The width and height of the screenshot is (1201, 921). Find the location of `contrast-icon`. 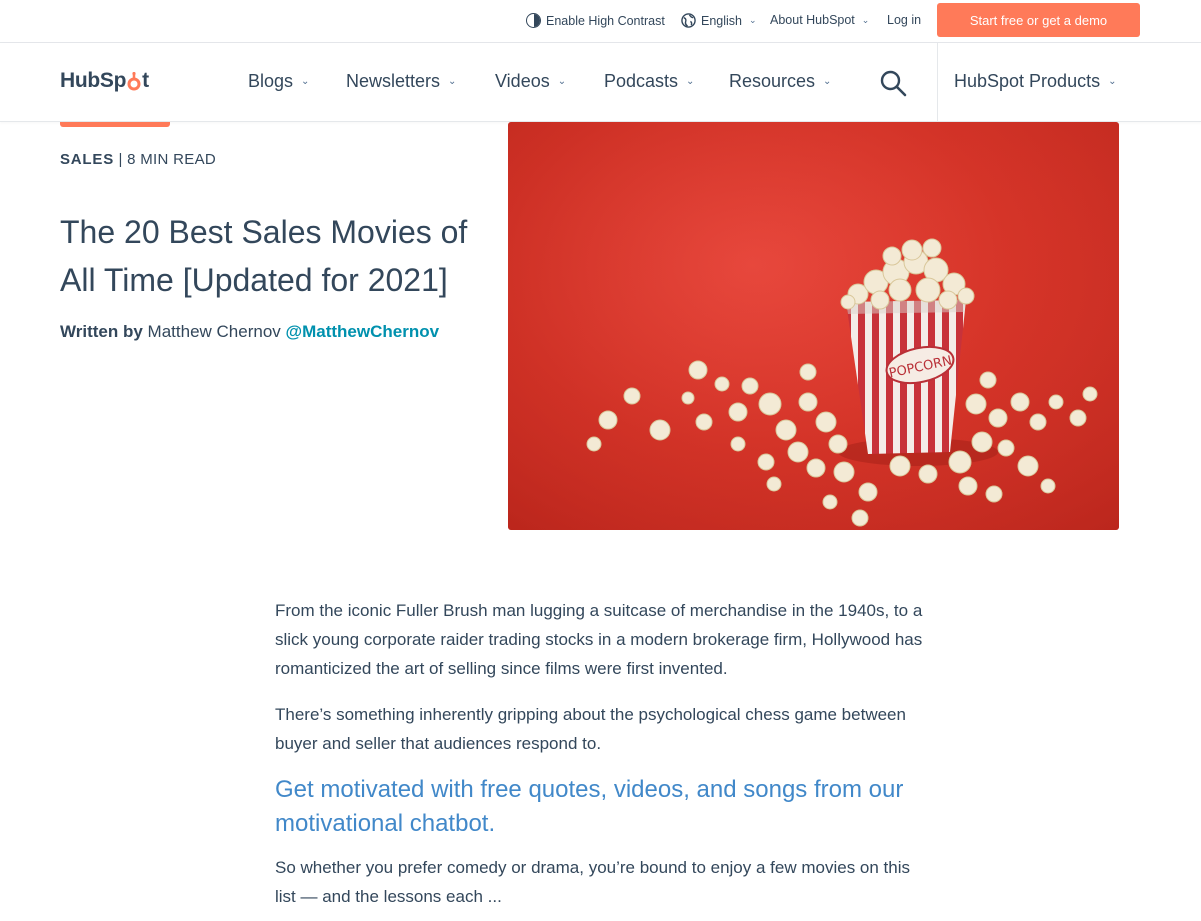

contrast-icon is located at coordinates (533, 20).